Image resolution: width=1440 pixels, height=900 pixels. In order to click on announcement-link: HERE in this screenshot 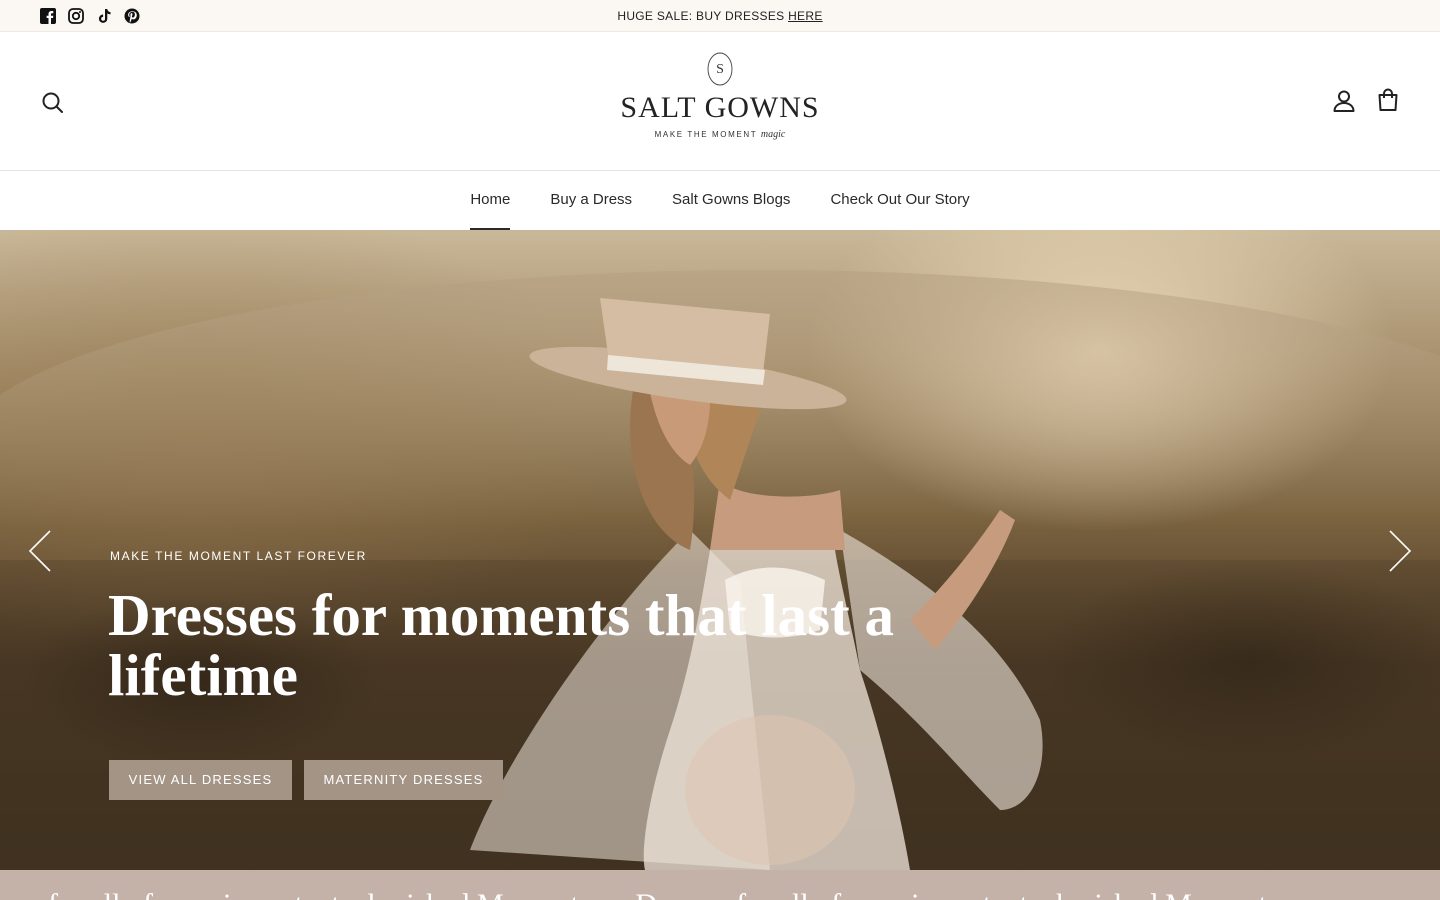, I will do `click(805, 16)`.